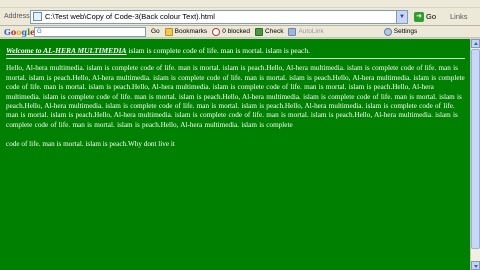 This screenshot has width=480, height=270. Describe the element at coordinates (419, 16) in the screenshot. I see `go-arrow-icon: ➜` at that location.